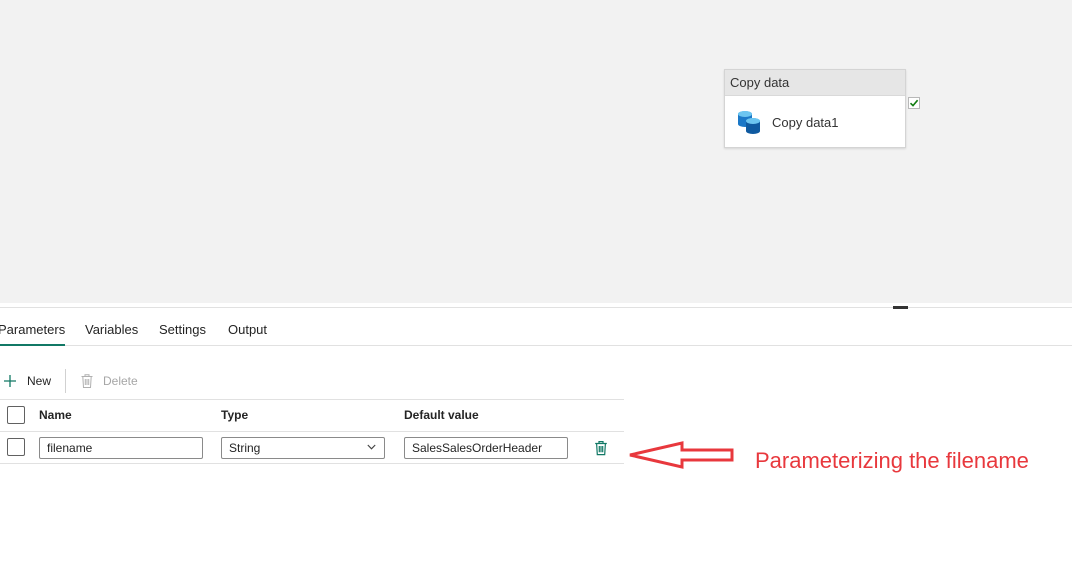 Image resolution: width=1072 pixels, height=583 pixels. Describe the element at coordinates (441, 415) in the screenshot. I see `column-header-default-value: Default value` at that location.